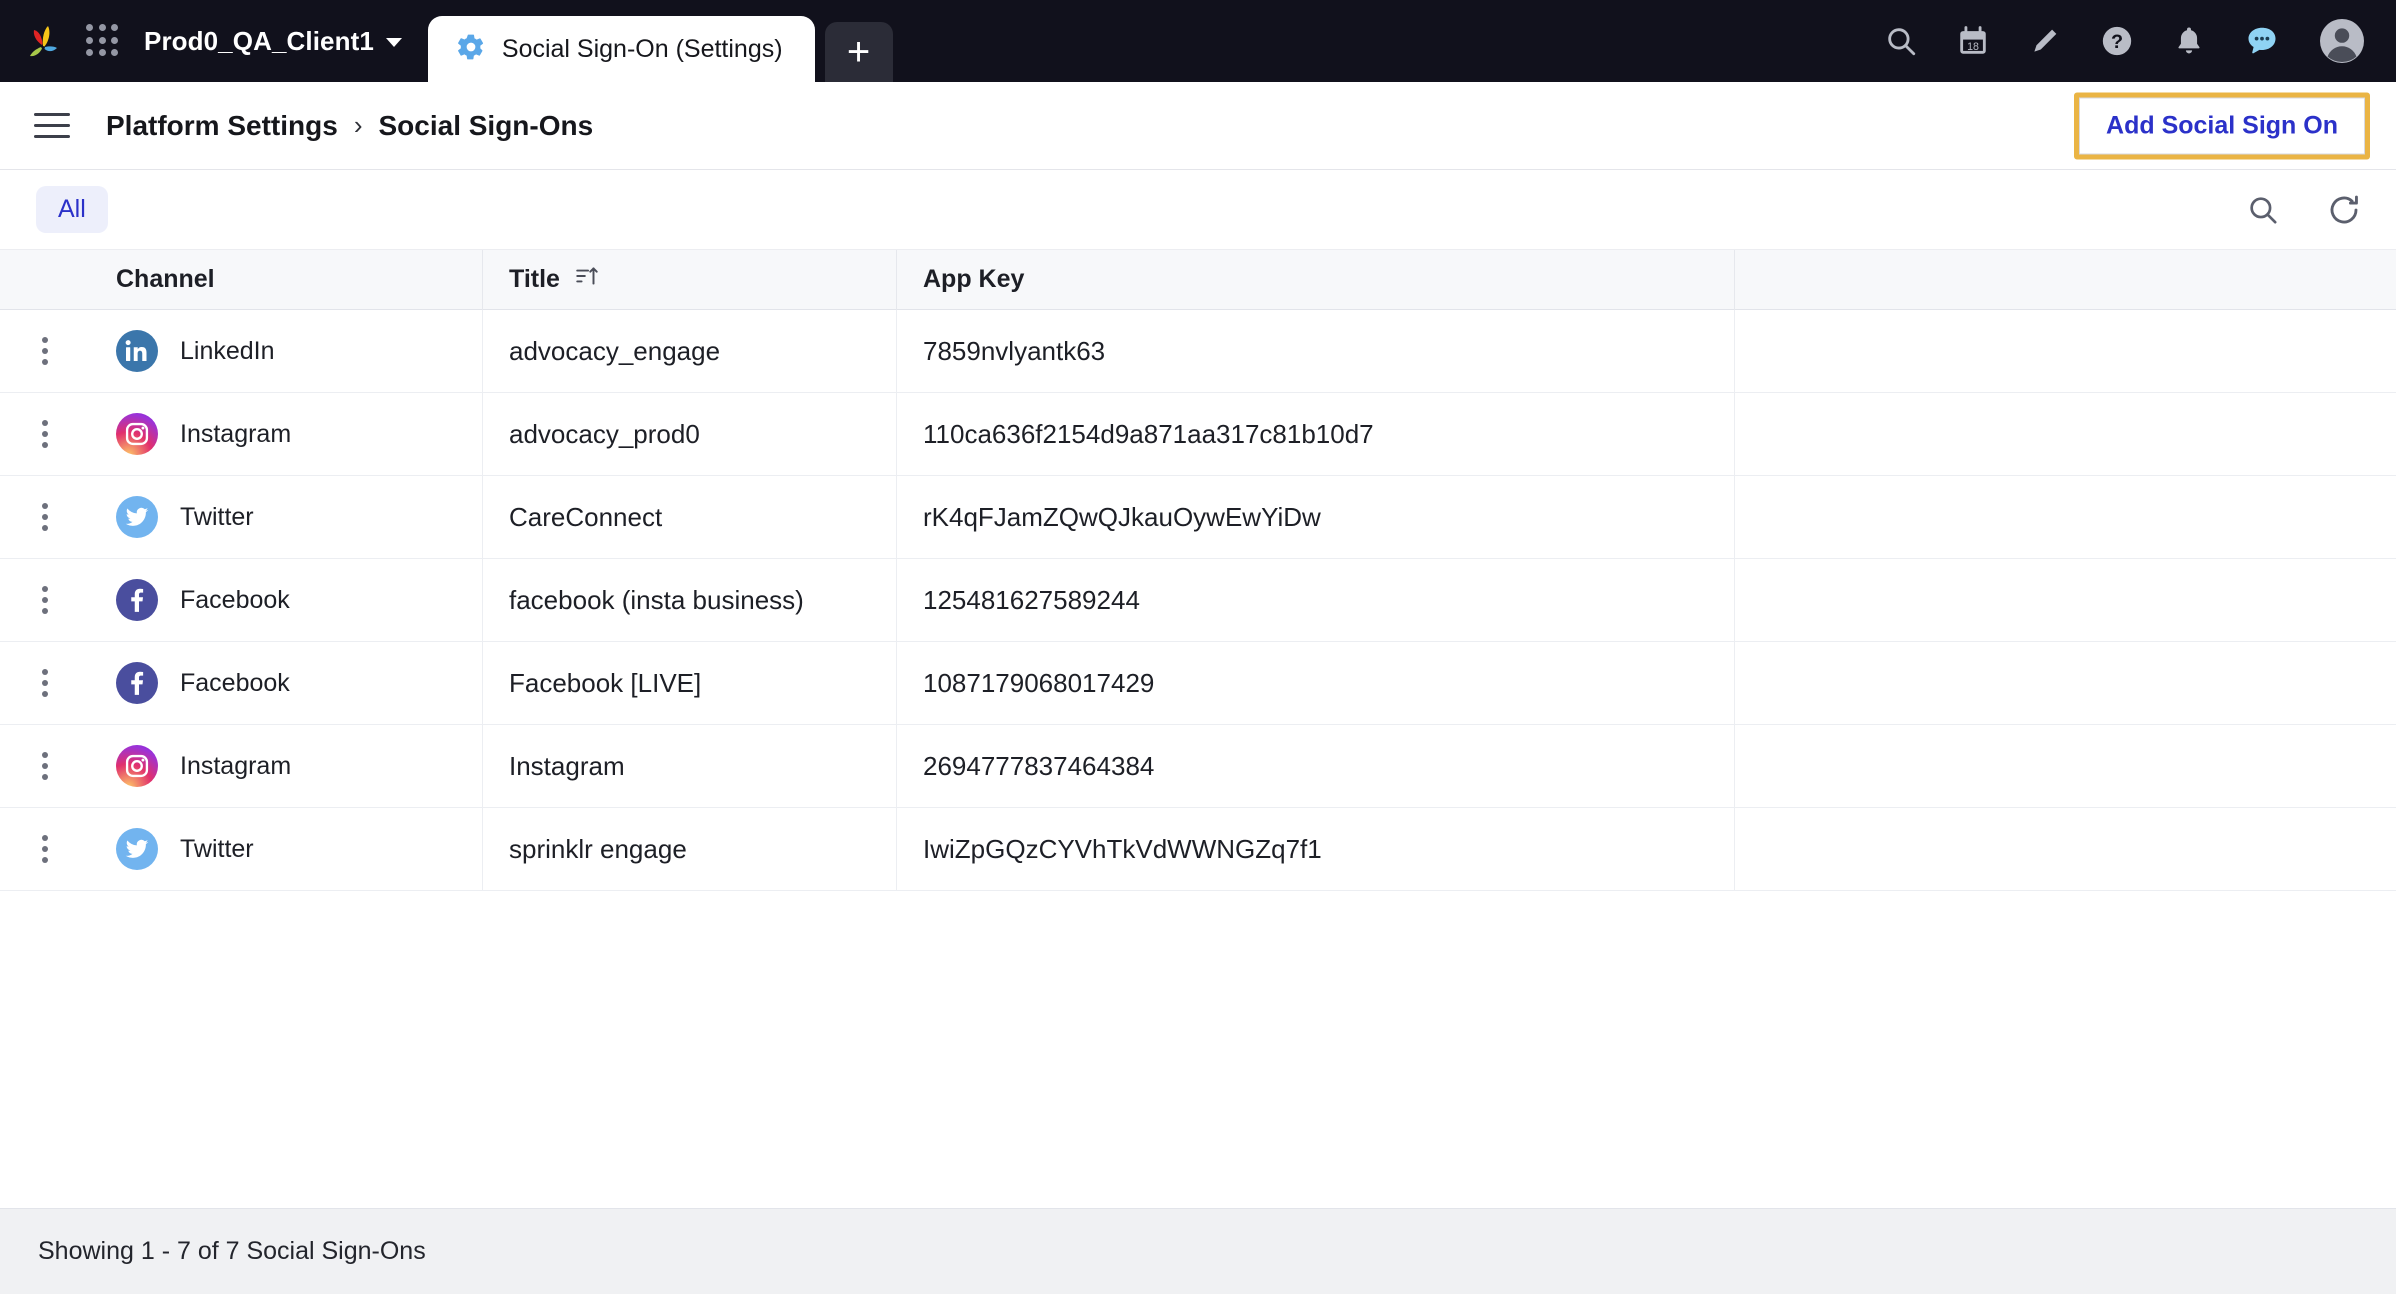 The image size is (2396, 1294). What do you see at coordinates (534, 279) in the screenshot?
I see `table-header-title-label: Title` at bounding box center [534, 279].